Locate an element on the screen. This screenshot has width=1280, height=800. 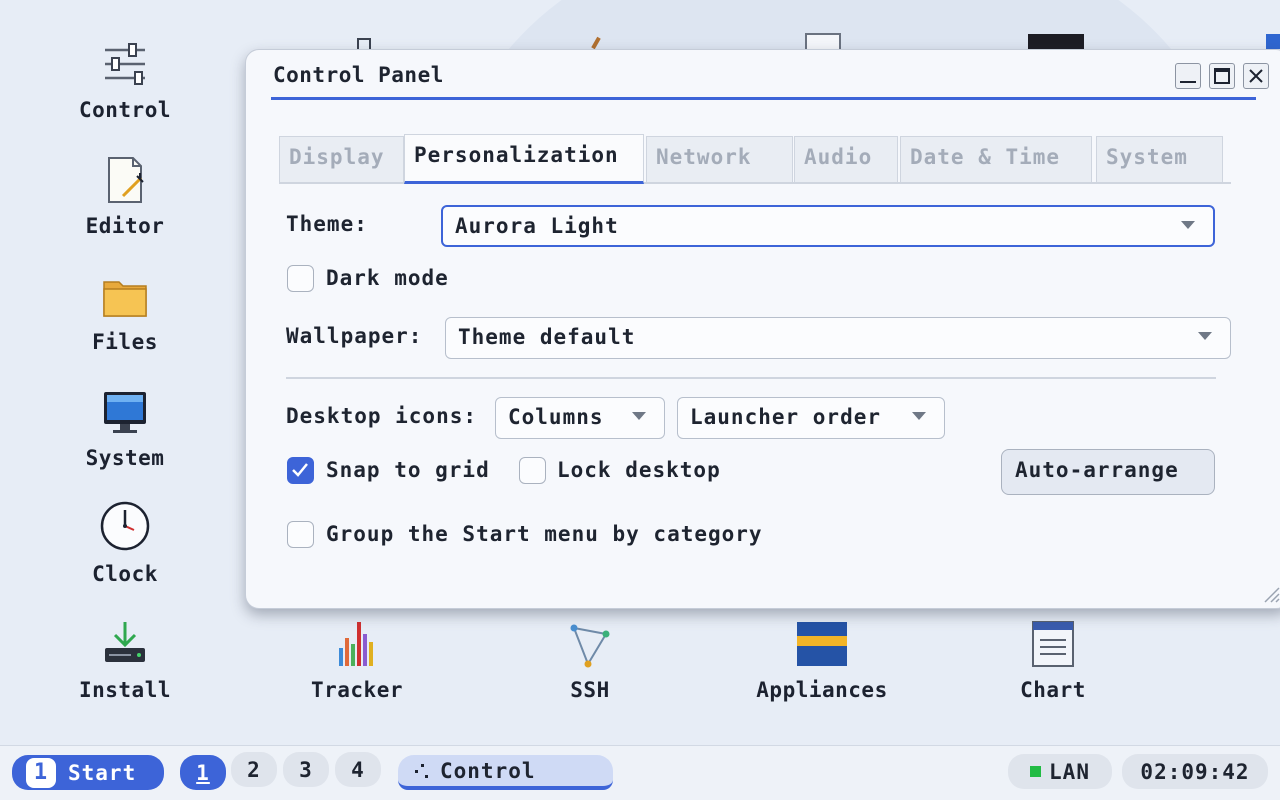
workspace-button-1: 1 is located at coordinates (203, 772).